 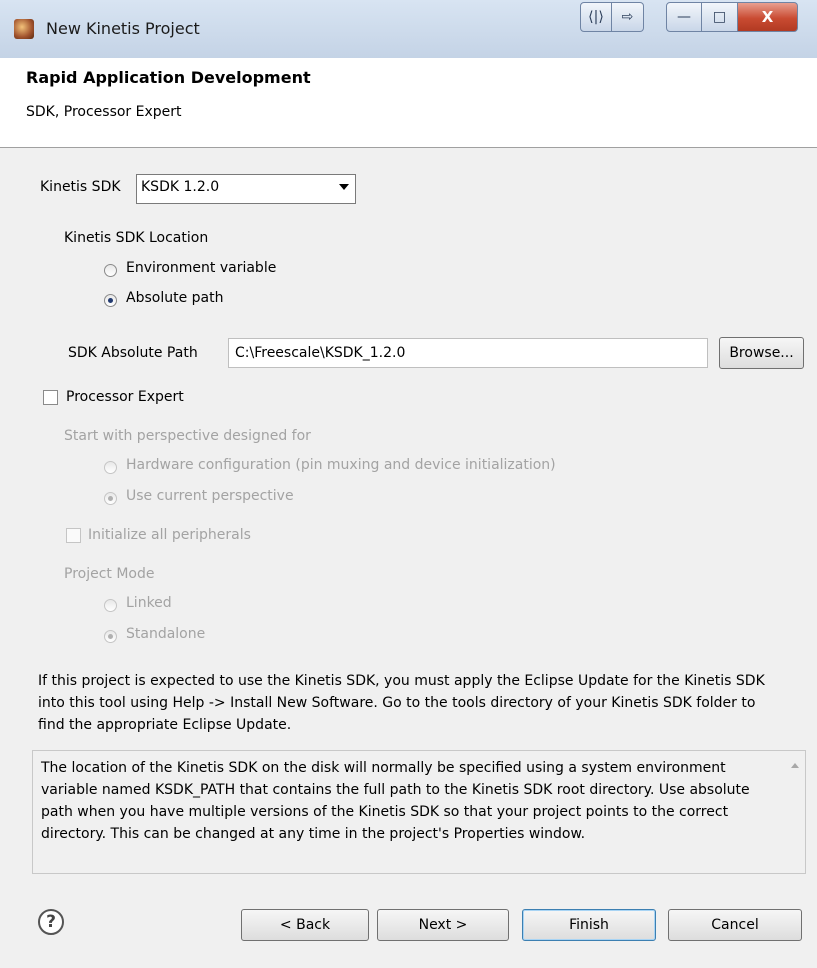 I want to click on scroll-up-icon, so click(x=795, y=765).